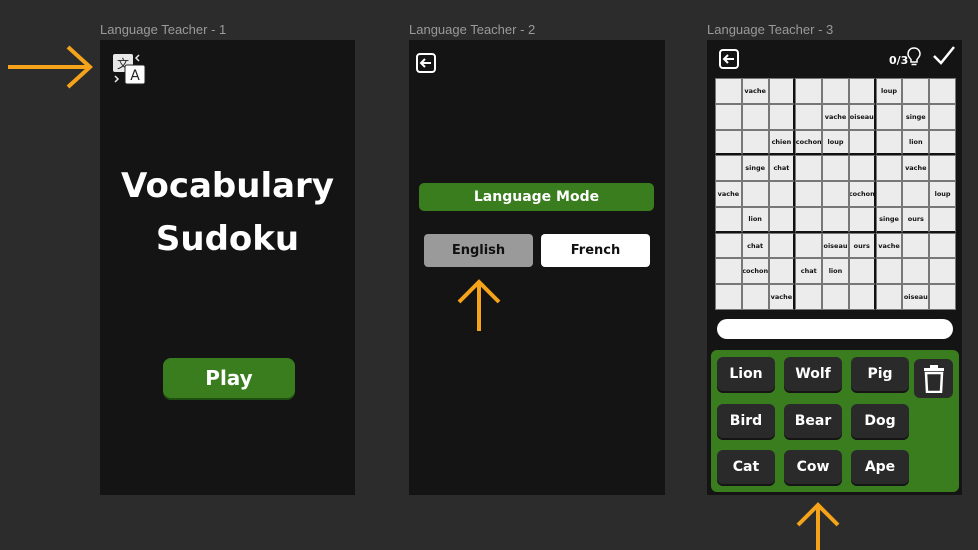 The width and height of the screenshot is (978, 550). Describe the element at coordinates (880, 374) in the screenshot. I see `word-button-pig: Pig` at that location.